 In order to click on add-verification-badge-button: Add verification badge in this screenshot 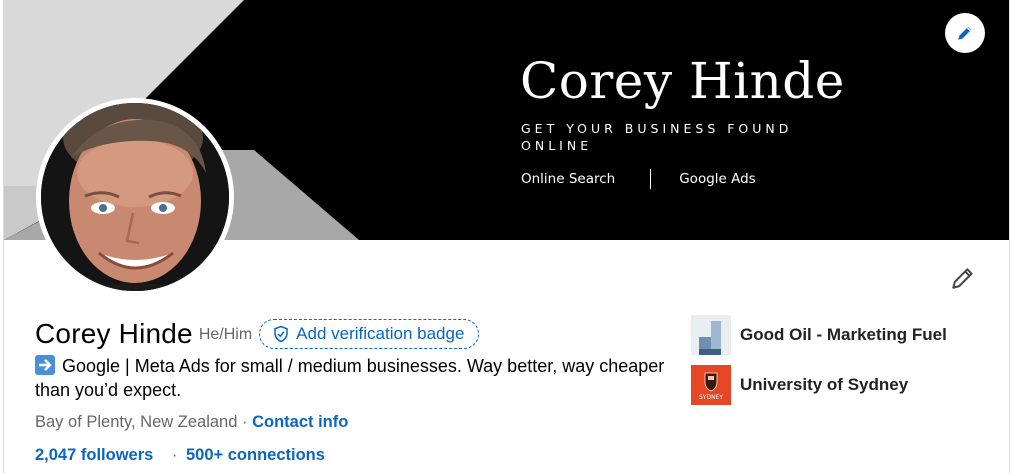, I will do `click(369, 334)`.